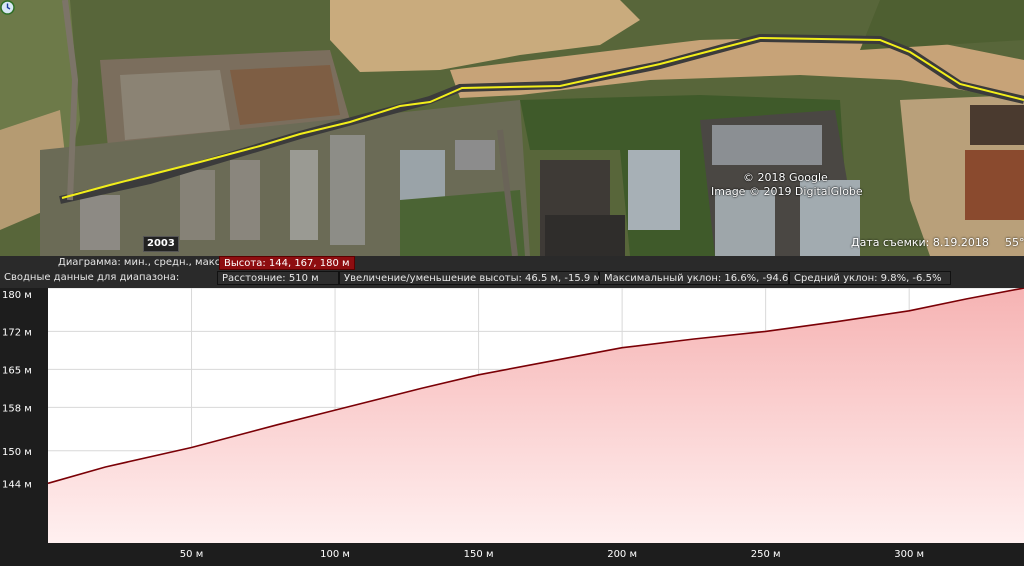 The height and width of the screenshot is (566, 1024). I want to click on y-tick-label: 180 м, so click(17, 295).